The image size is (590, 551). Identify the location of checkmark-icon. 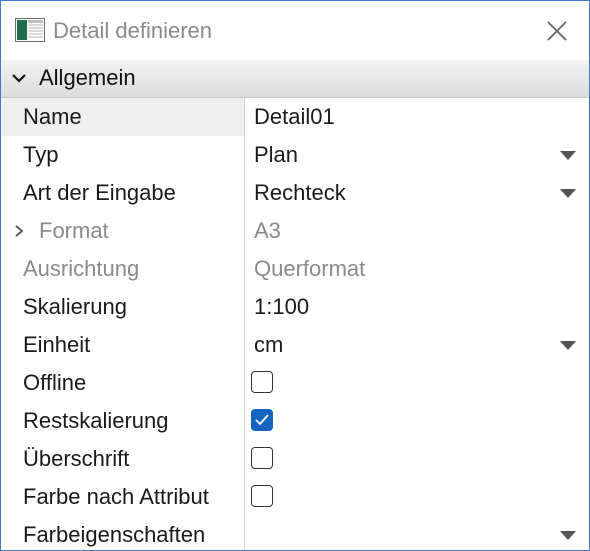
(262, 420).